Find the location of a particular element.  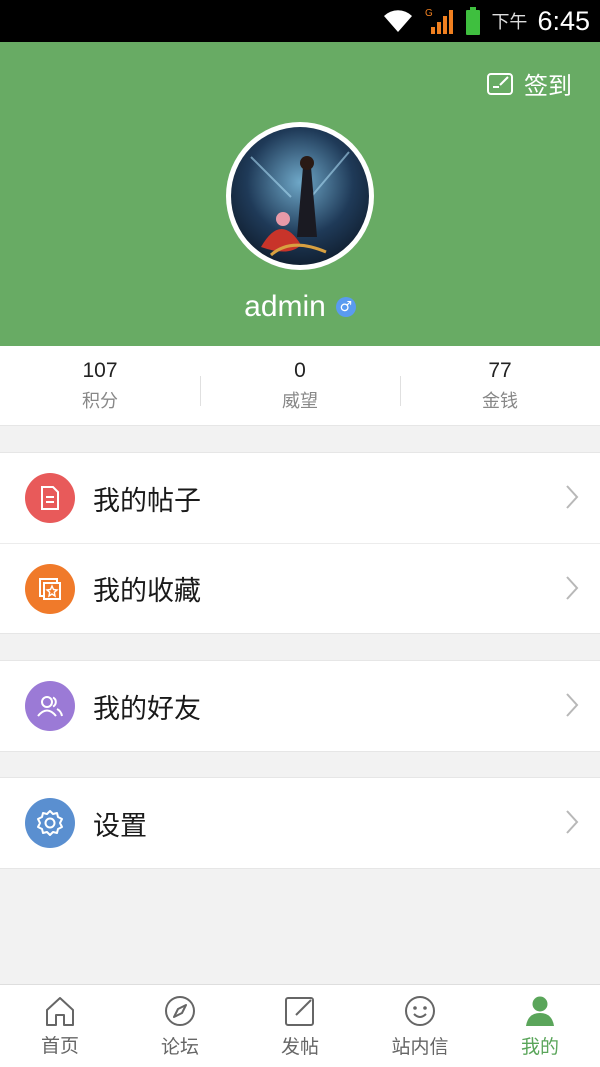

stat-label: 金钱 is located at coordinates (500, 401).